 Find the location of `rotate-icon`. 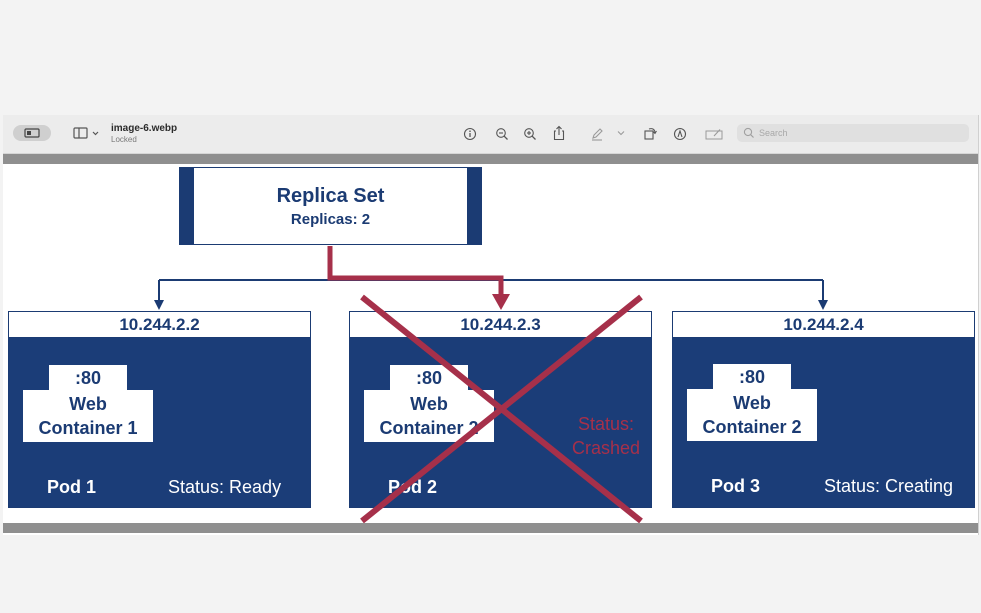

rotate-icon is located at coordinates (650, 133).